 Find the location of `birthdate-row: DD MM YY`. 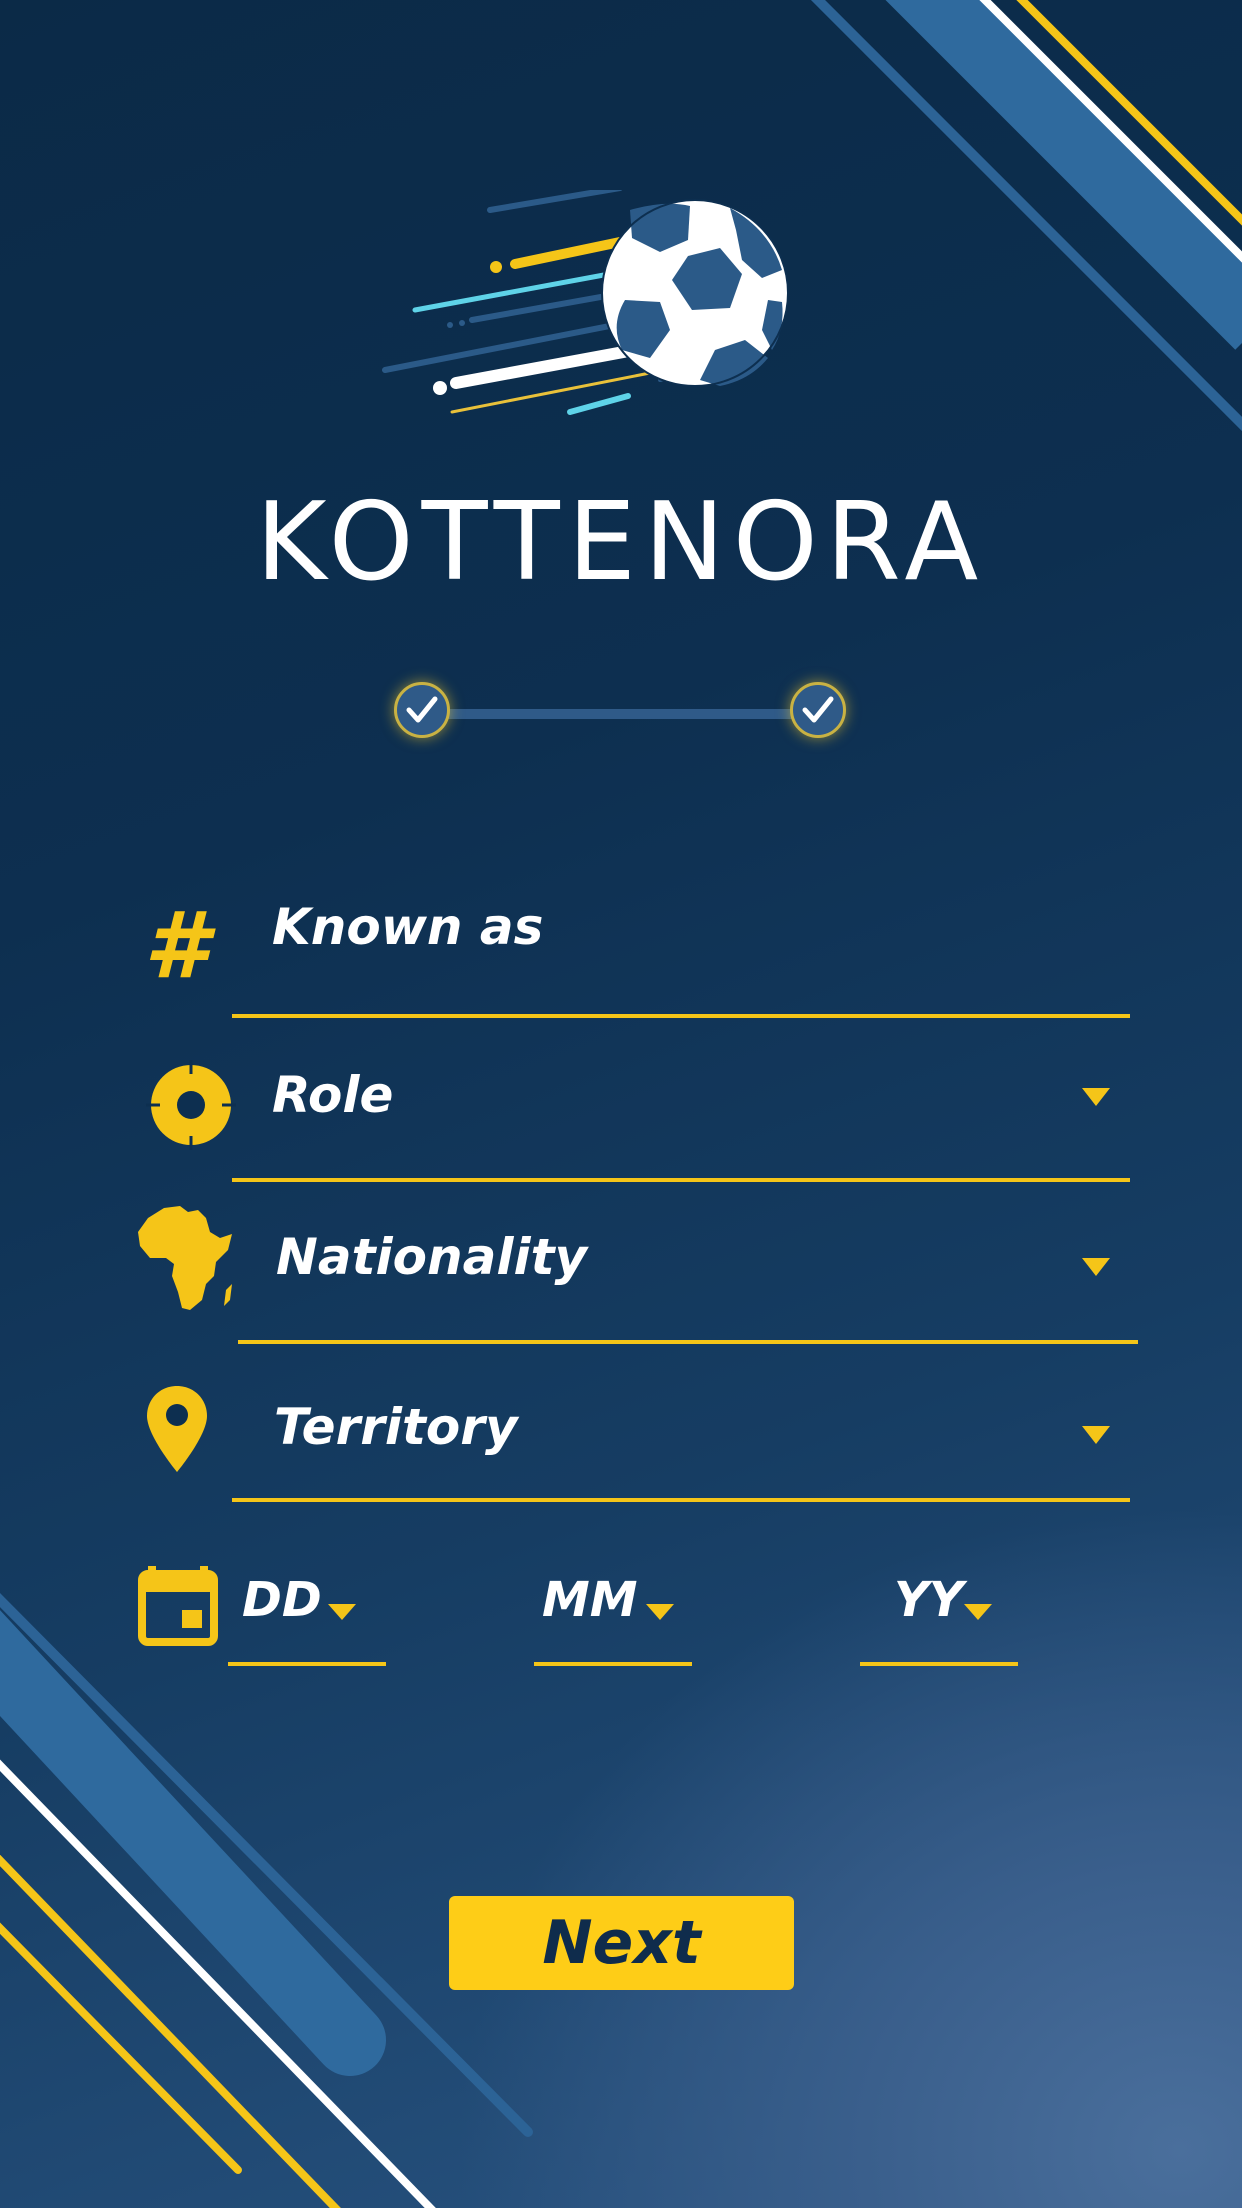

birthdate-row: DD MM YY is located at coordinates (630, 1615).